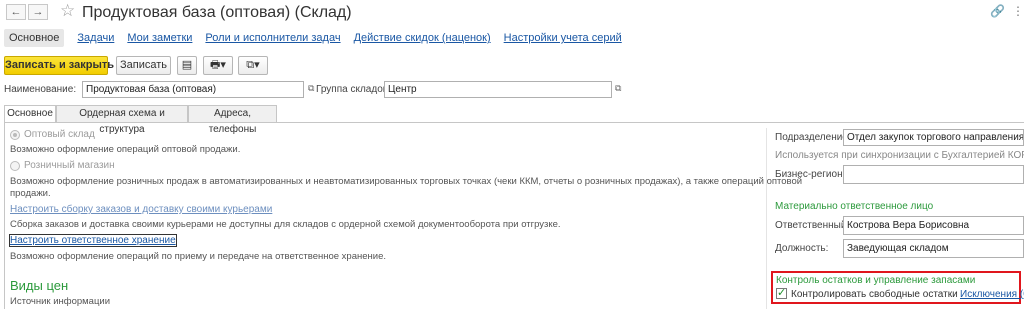  I want to click on page-title: Продуктовая база (оптовая) (Склад), so click(217, 12).